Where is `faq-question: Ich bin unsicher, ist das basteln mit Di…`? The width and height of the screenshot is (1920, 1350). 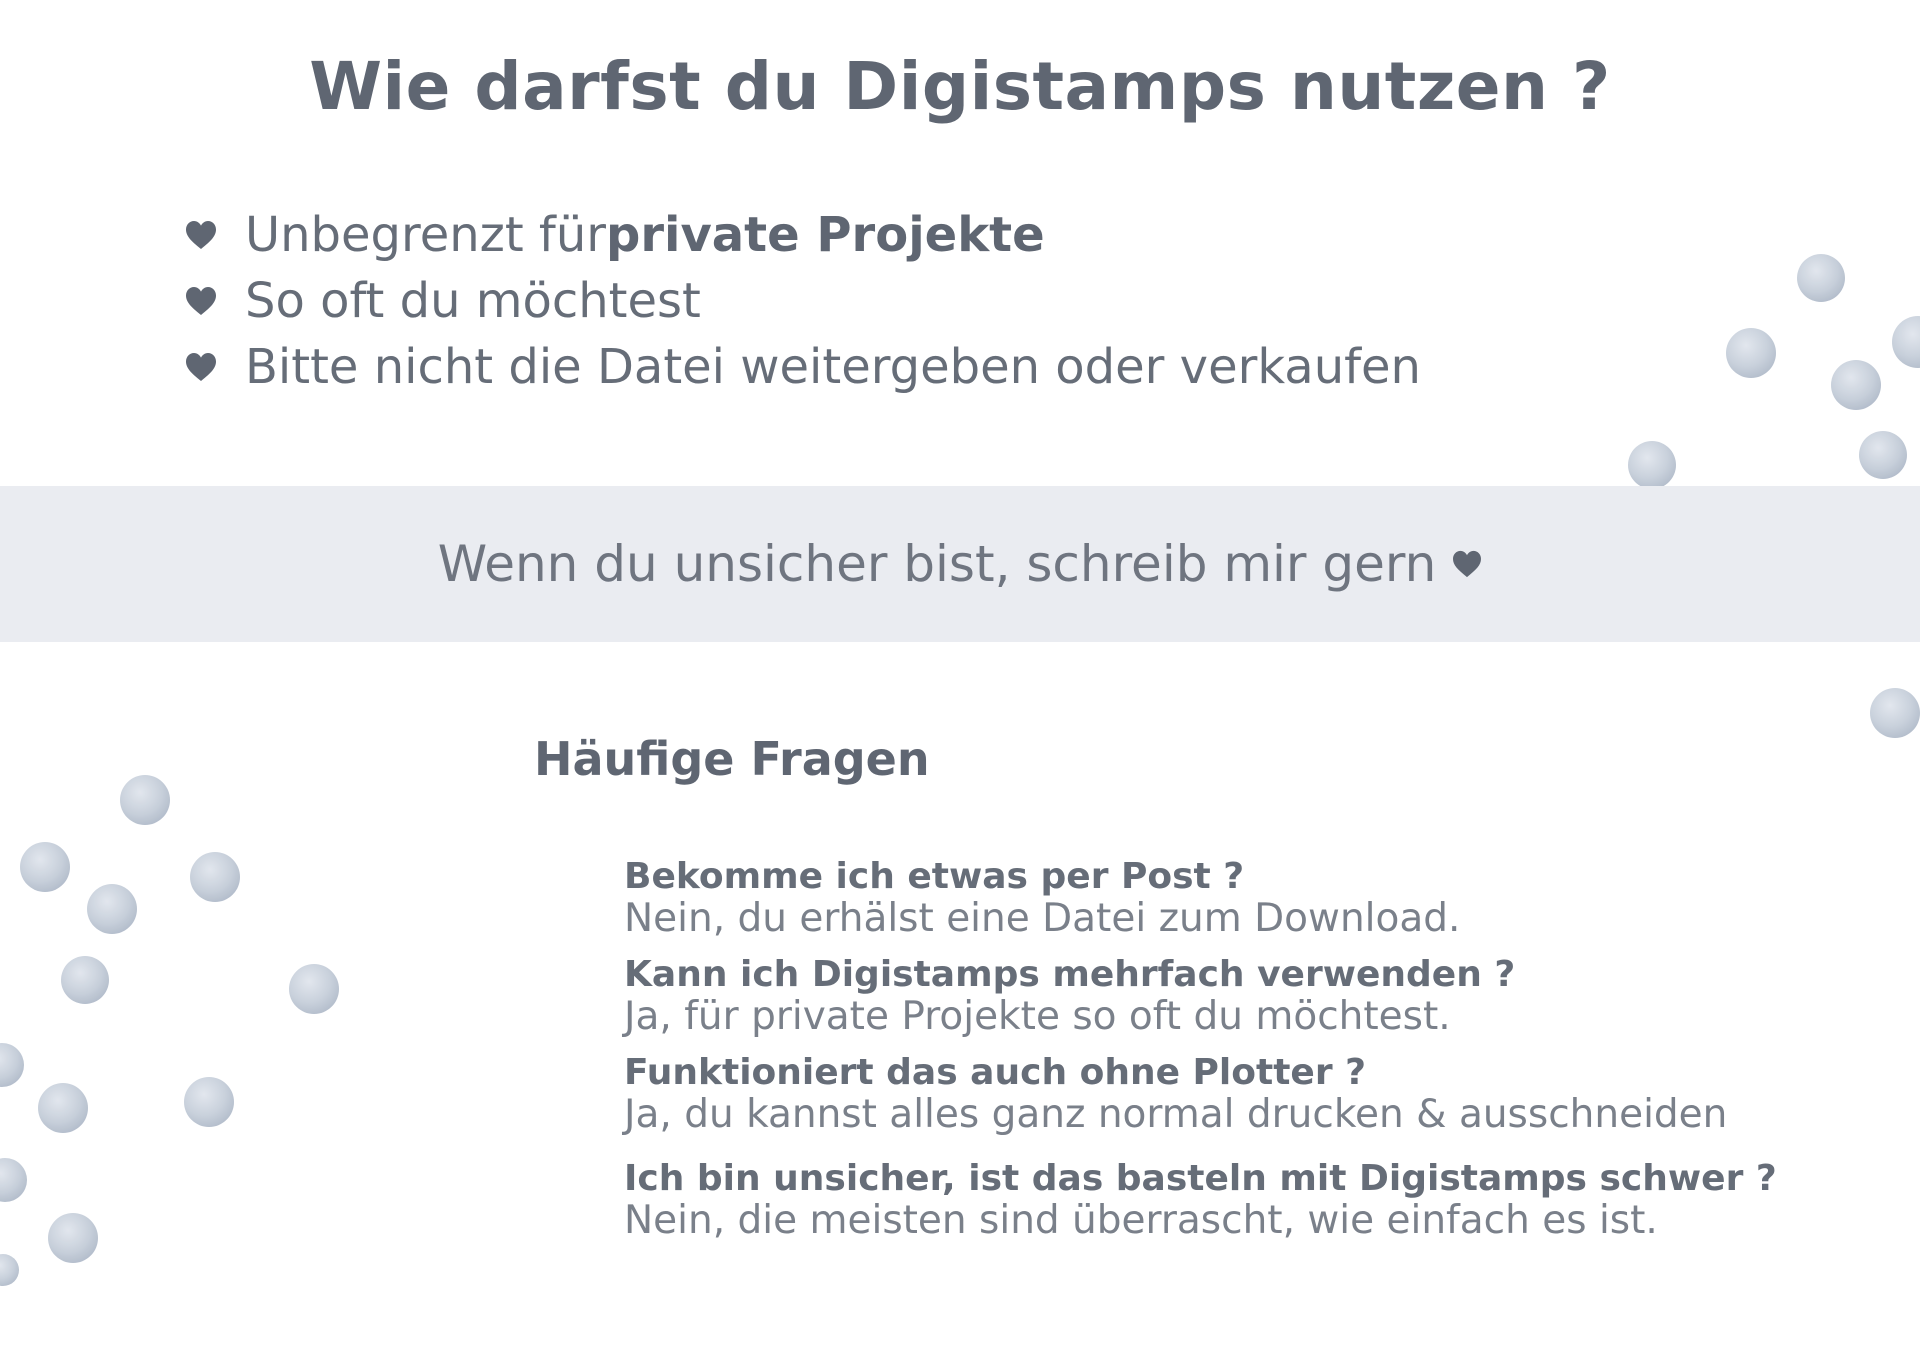 faq-question: Ich bin unsicher, ist das basteln mit Di… is located at coordinates (1200, 1178).